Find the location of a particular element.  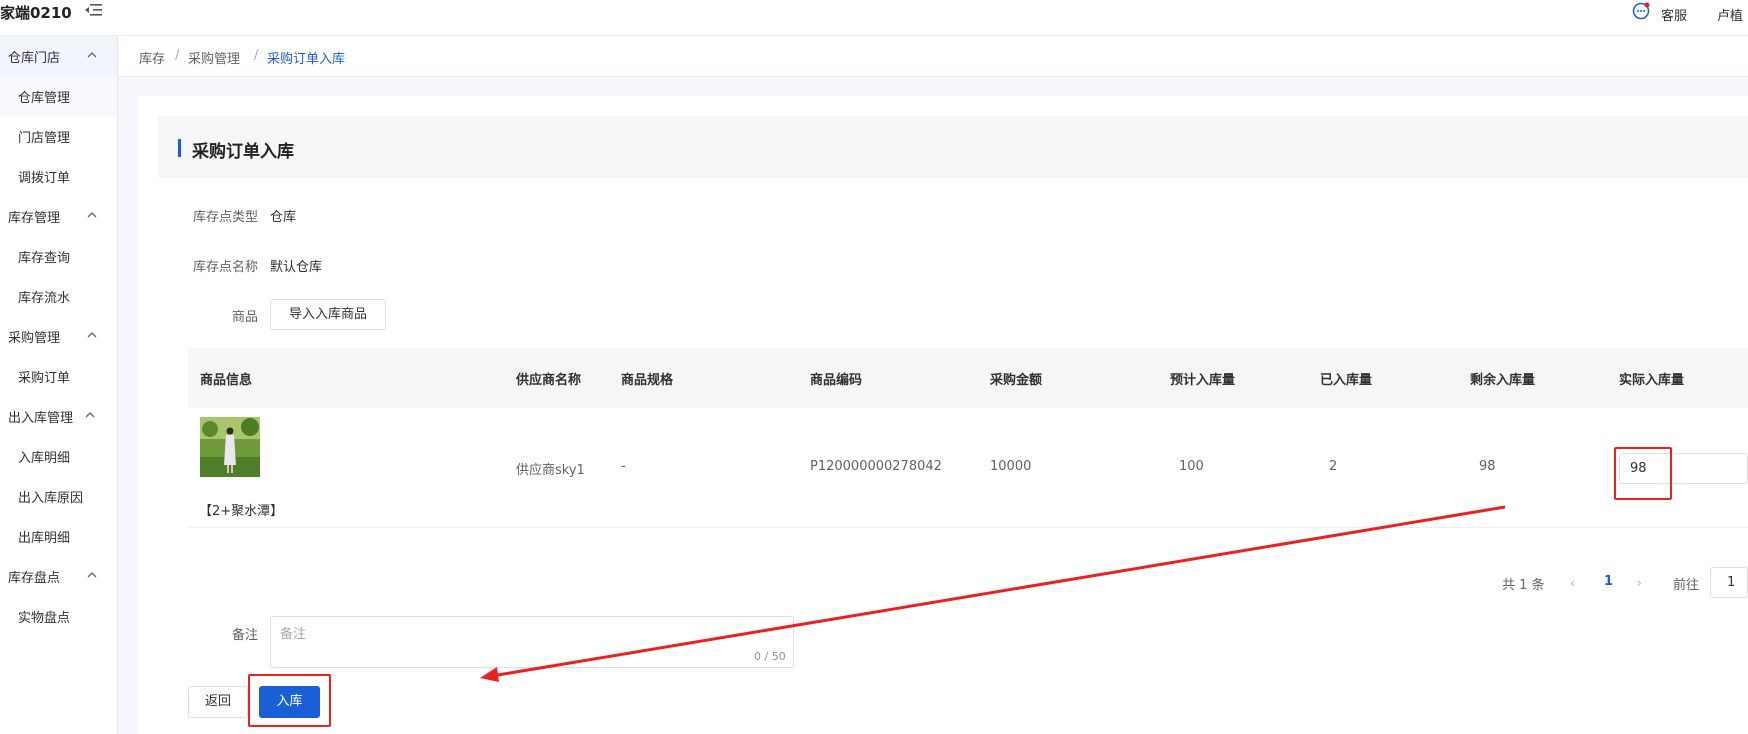

sidebar-group-label: 库存管理 is located at coordinates (34, 218).